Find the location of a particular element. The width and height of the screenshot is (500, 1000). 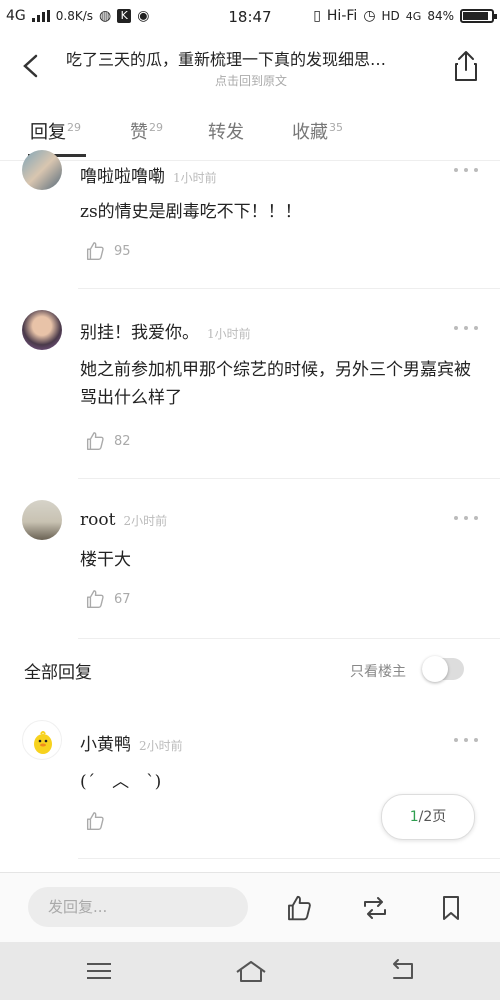

system-nav-bar is located at coordinates (250, 971).